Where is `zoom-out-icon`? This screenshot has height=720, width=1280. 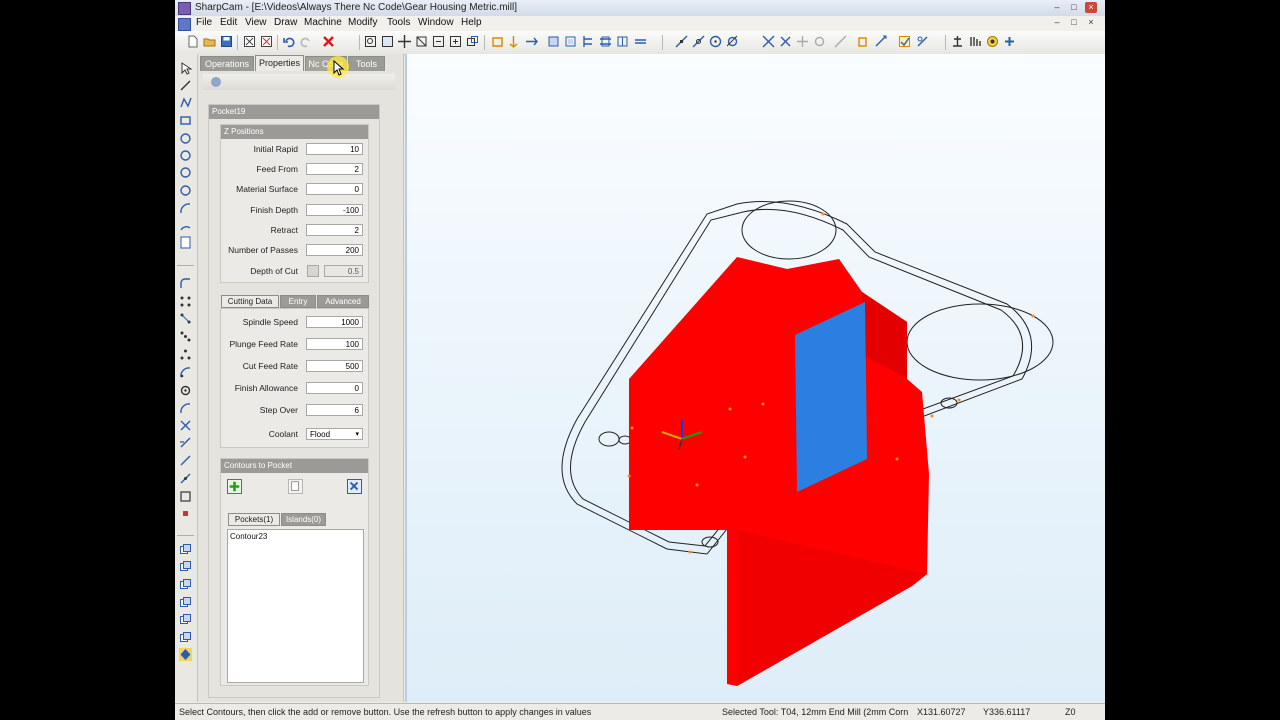 zoom-out-icon is located at coordinates (455, 41).